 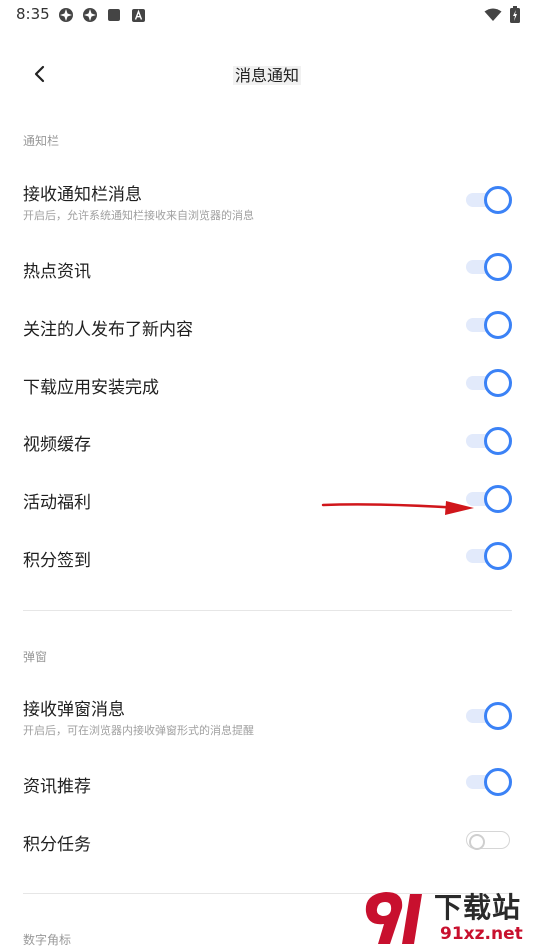 What do you see at coordinates (493, 16) in the screenshot?
I see `wifi-icon` at bounding box center [493, 16].